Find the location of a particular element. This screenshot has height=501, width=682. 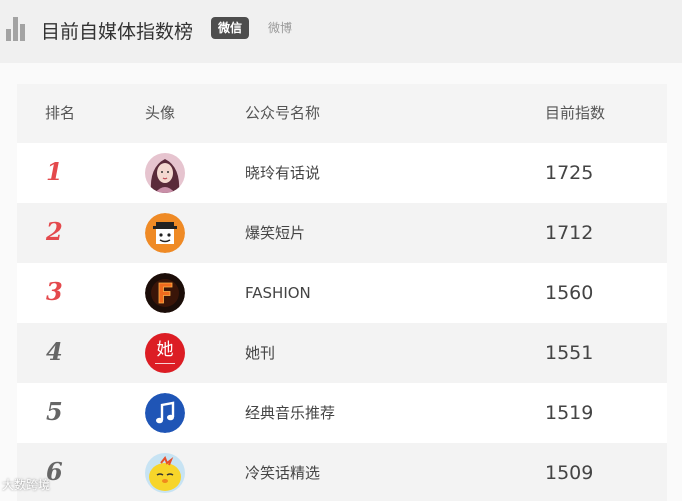

rank-number: 5 is located at coordinates (54, 411).